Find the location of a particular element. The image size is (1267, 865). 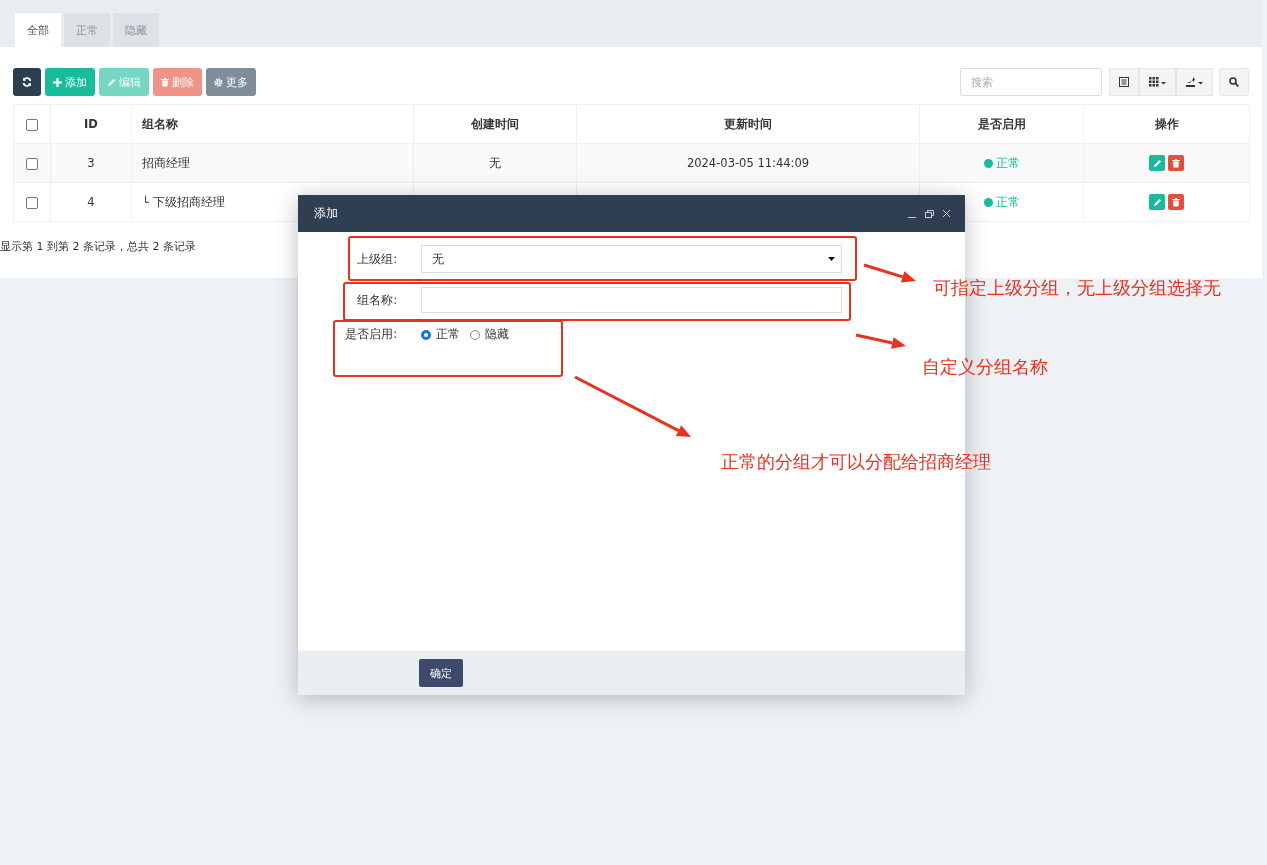

close-icon is located at coordinates (946, 213).